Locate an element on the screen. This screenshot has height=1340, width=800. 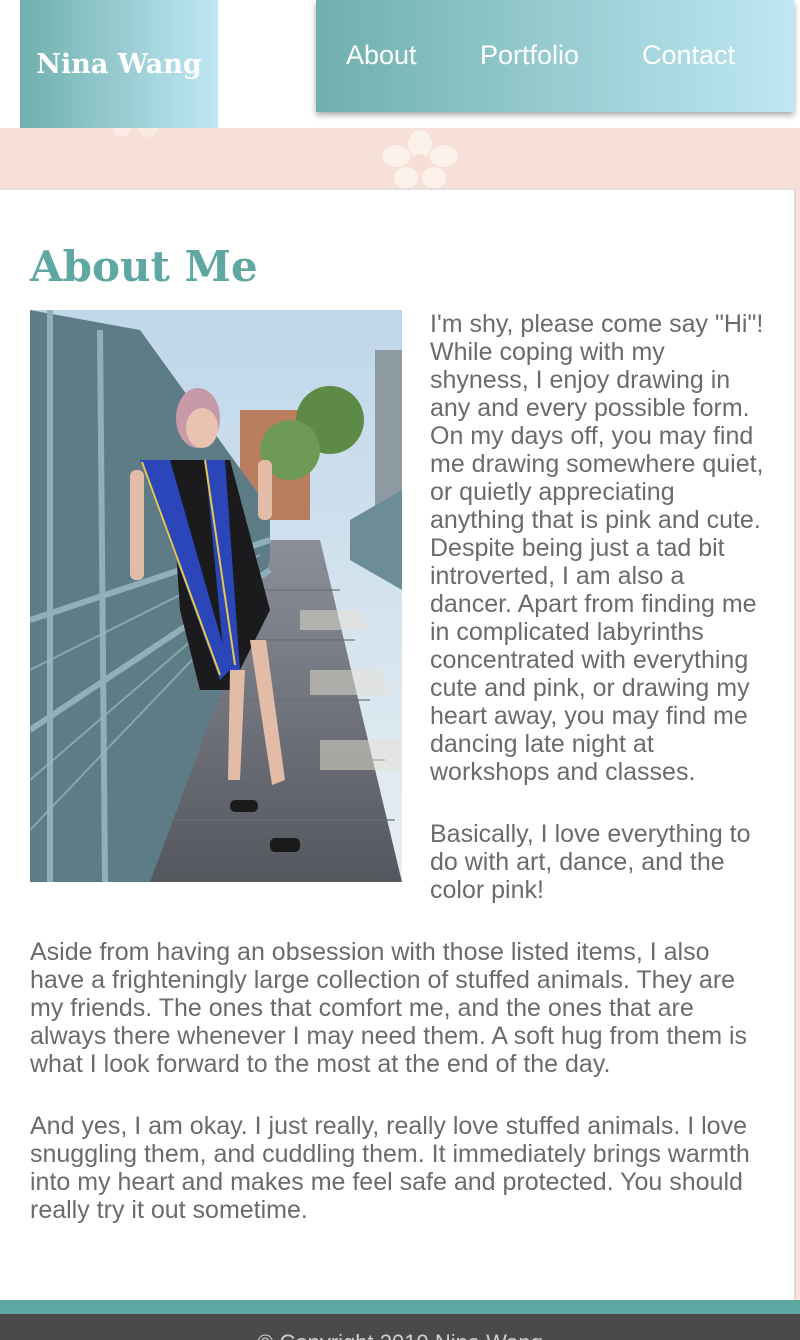
page-title: About Me is located at coordinates (144, 266).